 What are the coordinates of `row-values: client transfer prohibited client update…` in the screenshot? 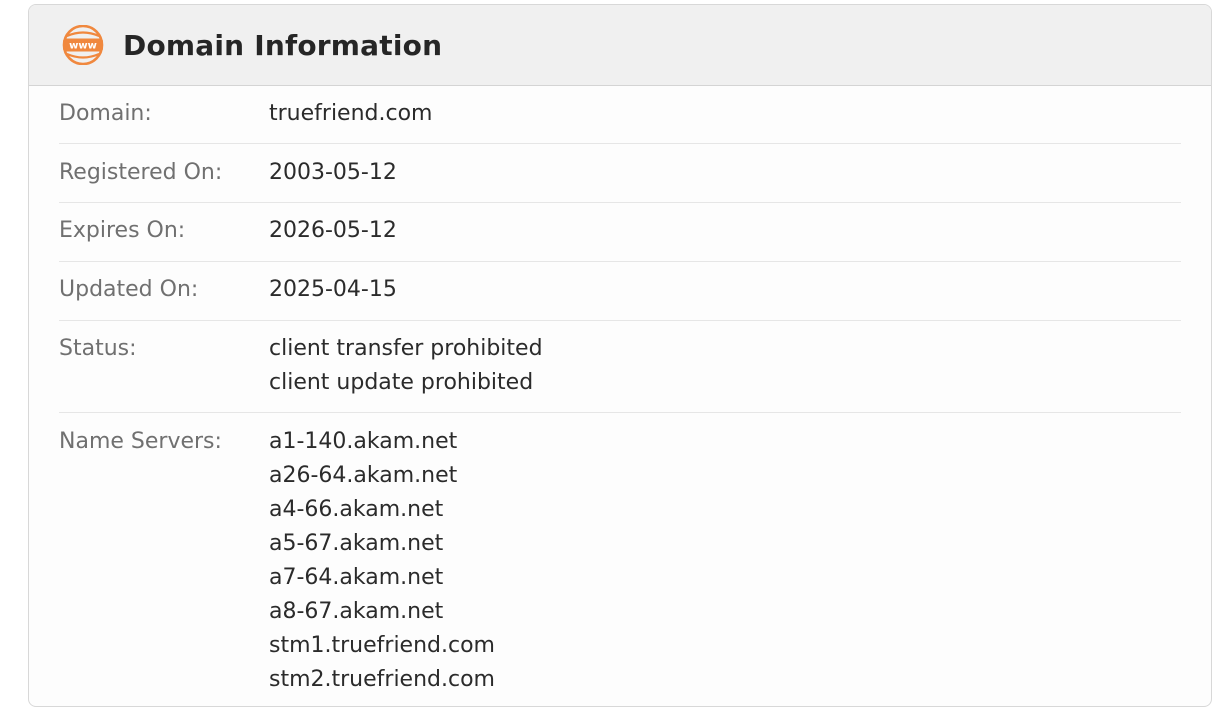 It's located at (406, 366).